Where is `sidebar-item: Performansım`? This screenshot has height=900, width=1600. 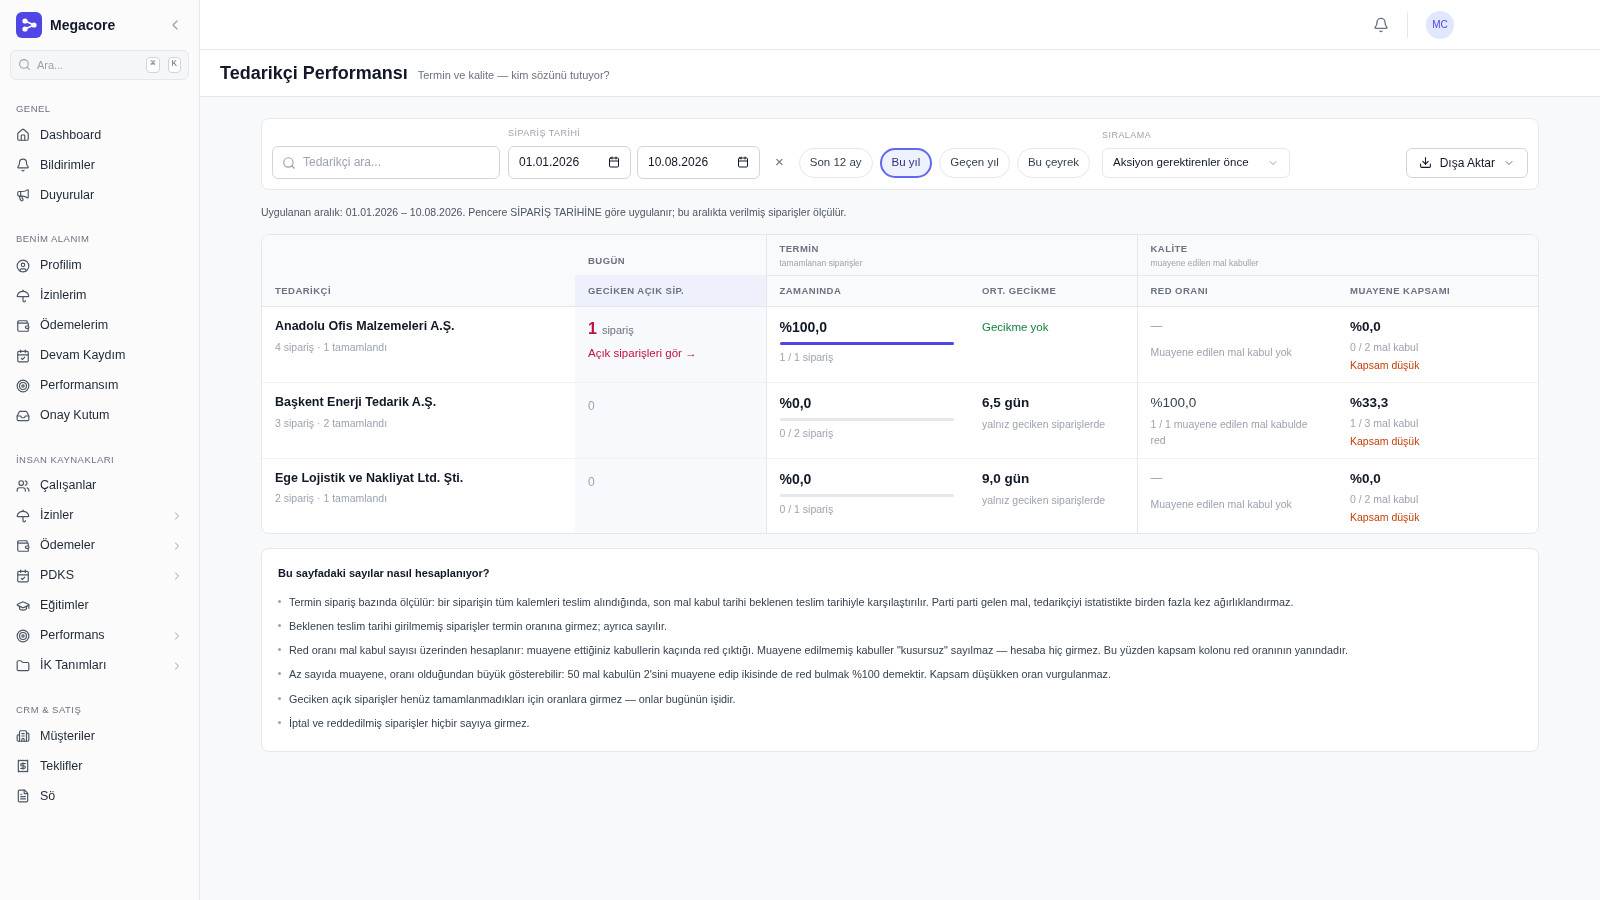 sidebar-item: Performansım is located at coordinates (99, 385).